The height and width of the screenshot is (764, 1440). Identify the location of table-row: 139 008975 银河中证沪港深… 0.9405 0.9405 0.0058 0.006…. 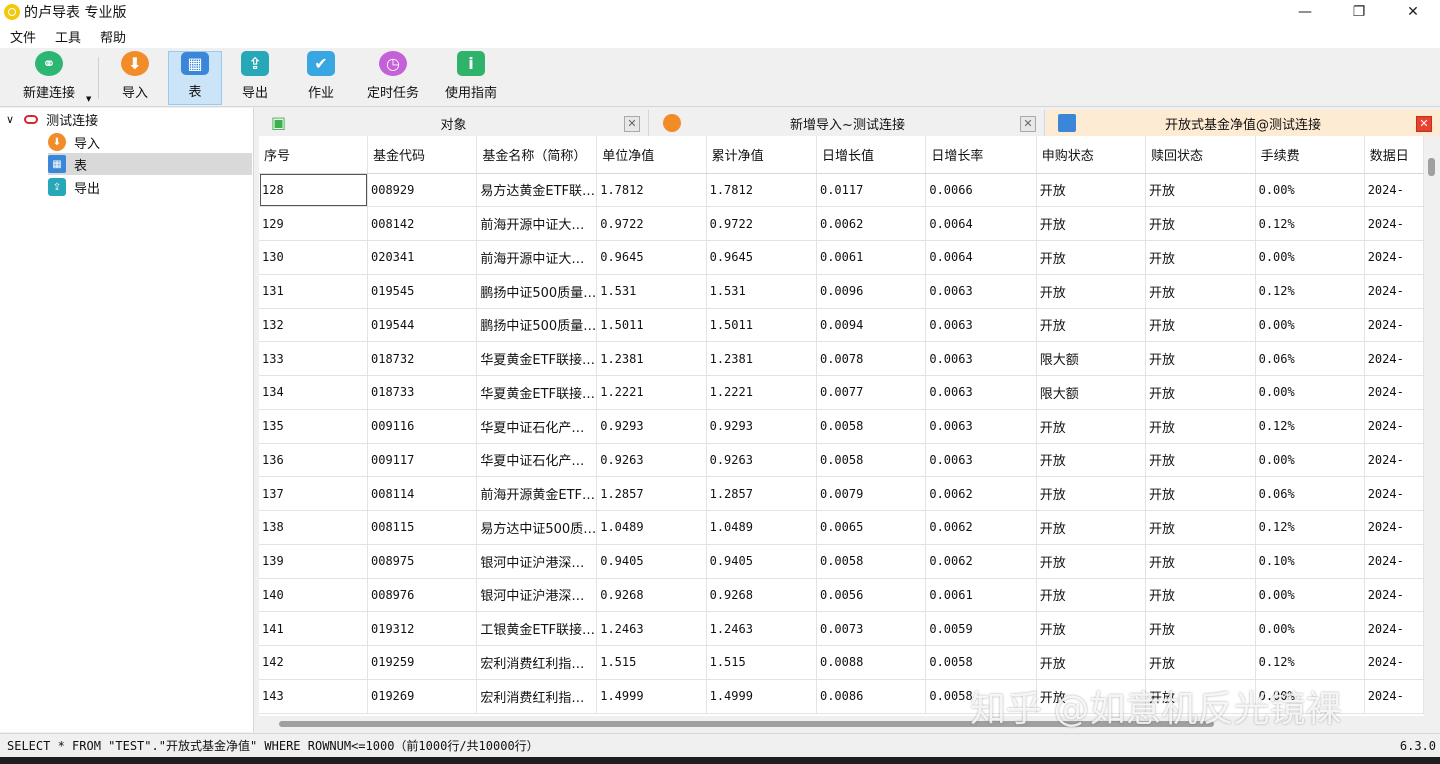
(841, 561).